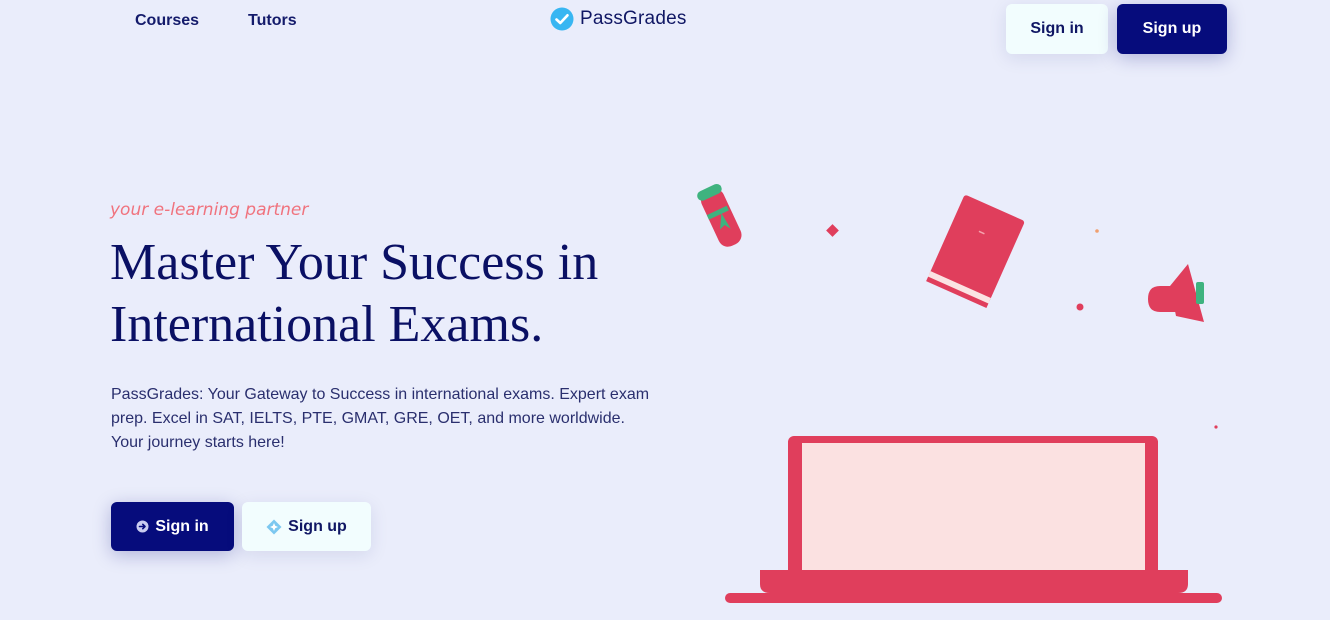 The width and height of the screenshot is (1330, 620). I want to click on brand-logo: PassGrades, so click(618, 19).